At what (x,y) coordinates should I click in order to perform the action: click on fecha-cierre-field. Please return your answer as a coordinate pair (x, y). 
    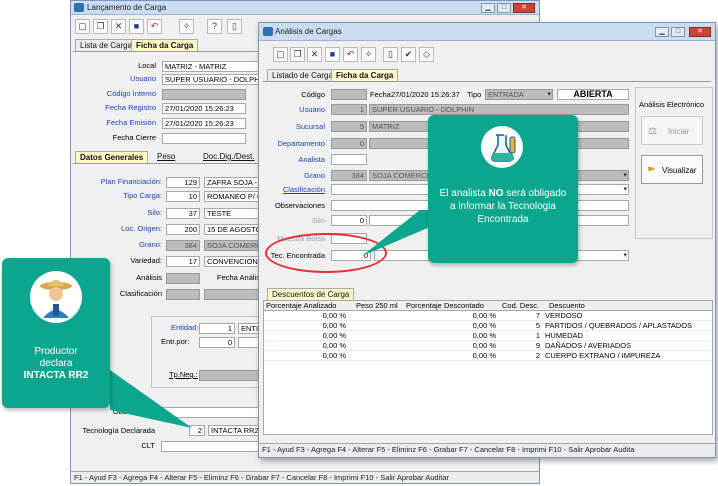
    Looking at the image, I should click on (204, 138).